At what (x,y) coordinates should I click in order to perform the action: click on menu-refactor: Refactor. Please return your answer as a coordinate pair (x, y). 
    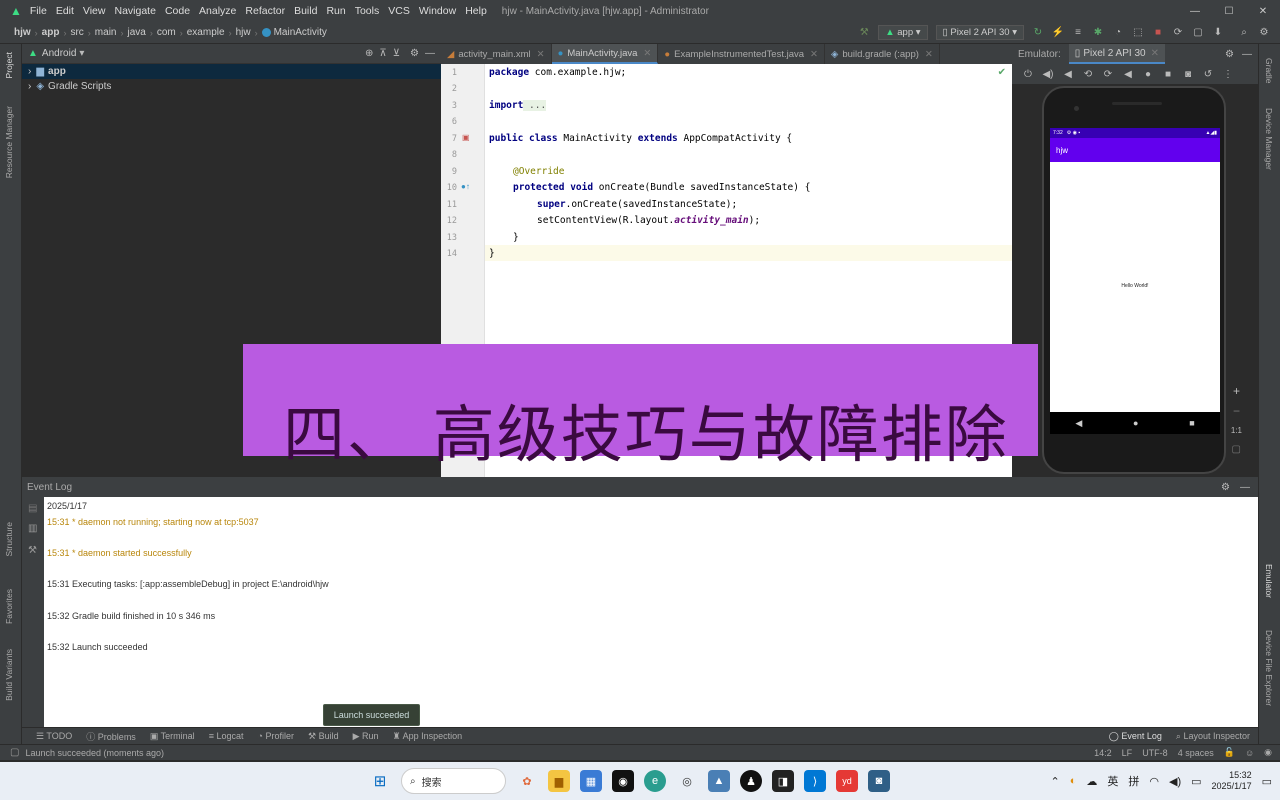
    Looking at the image, I should click on (265, 11).